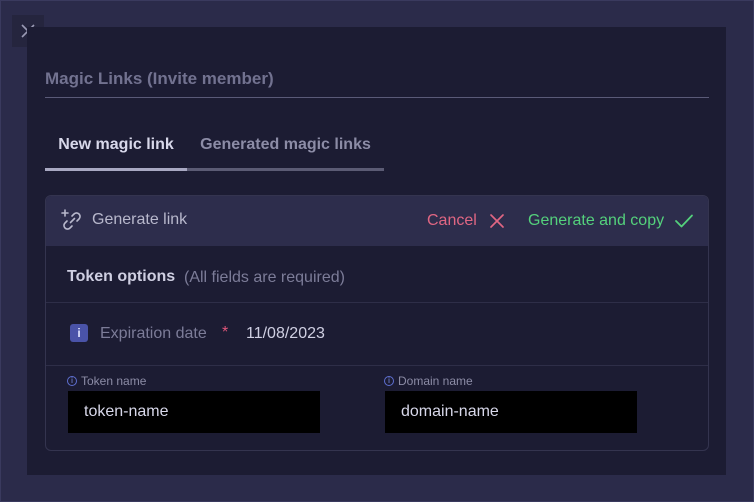 This screenshot has height=502, width=754. What do you see at coordinates (71, 219) in the screenshot?
I see `link-add-icon` at bounding box center [71, 219].